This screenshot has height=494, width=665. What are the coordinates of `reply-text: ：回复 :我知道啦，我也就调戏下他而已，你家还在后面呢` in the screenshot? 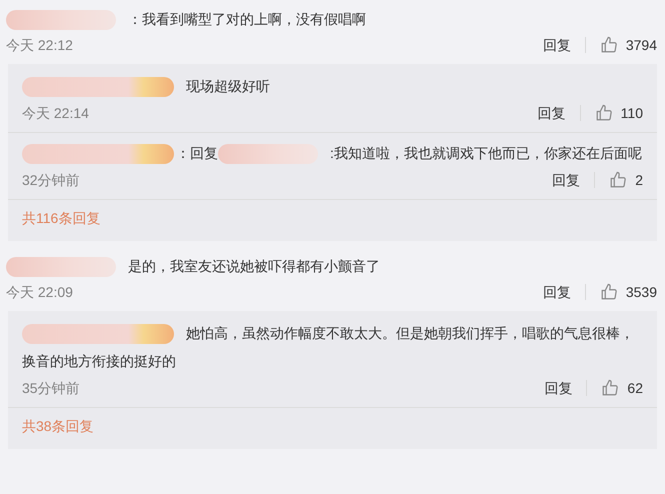 It's located at (332, 153).